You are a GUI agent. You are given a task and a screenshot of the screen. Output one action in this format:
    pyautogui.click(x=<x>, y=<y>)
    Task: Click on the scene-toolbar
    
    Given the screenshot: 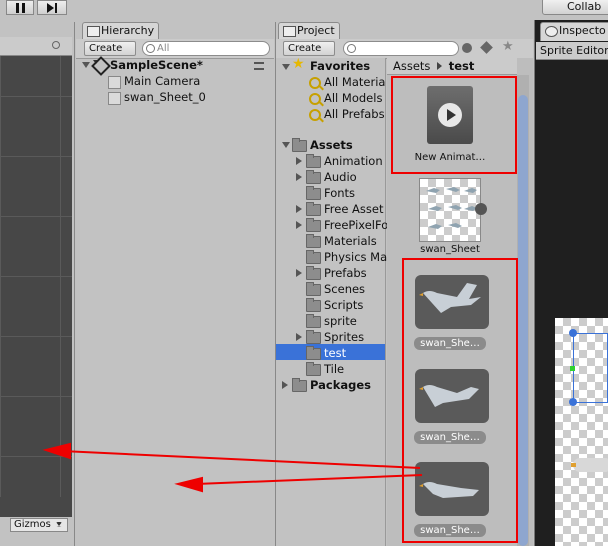 What is the action you would take?
    pyautogui.click(x=36, y=46)
    